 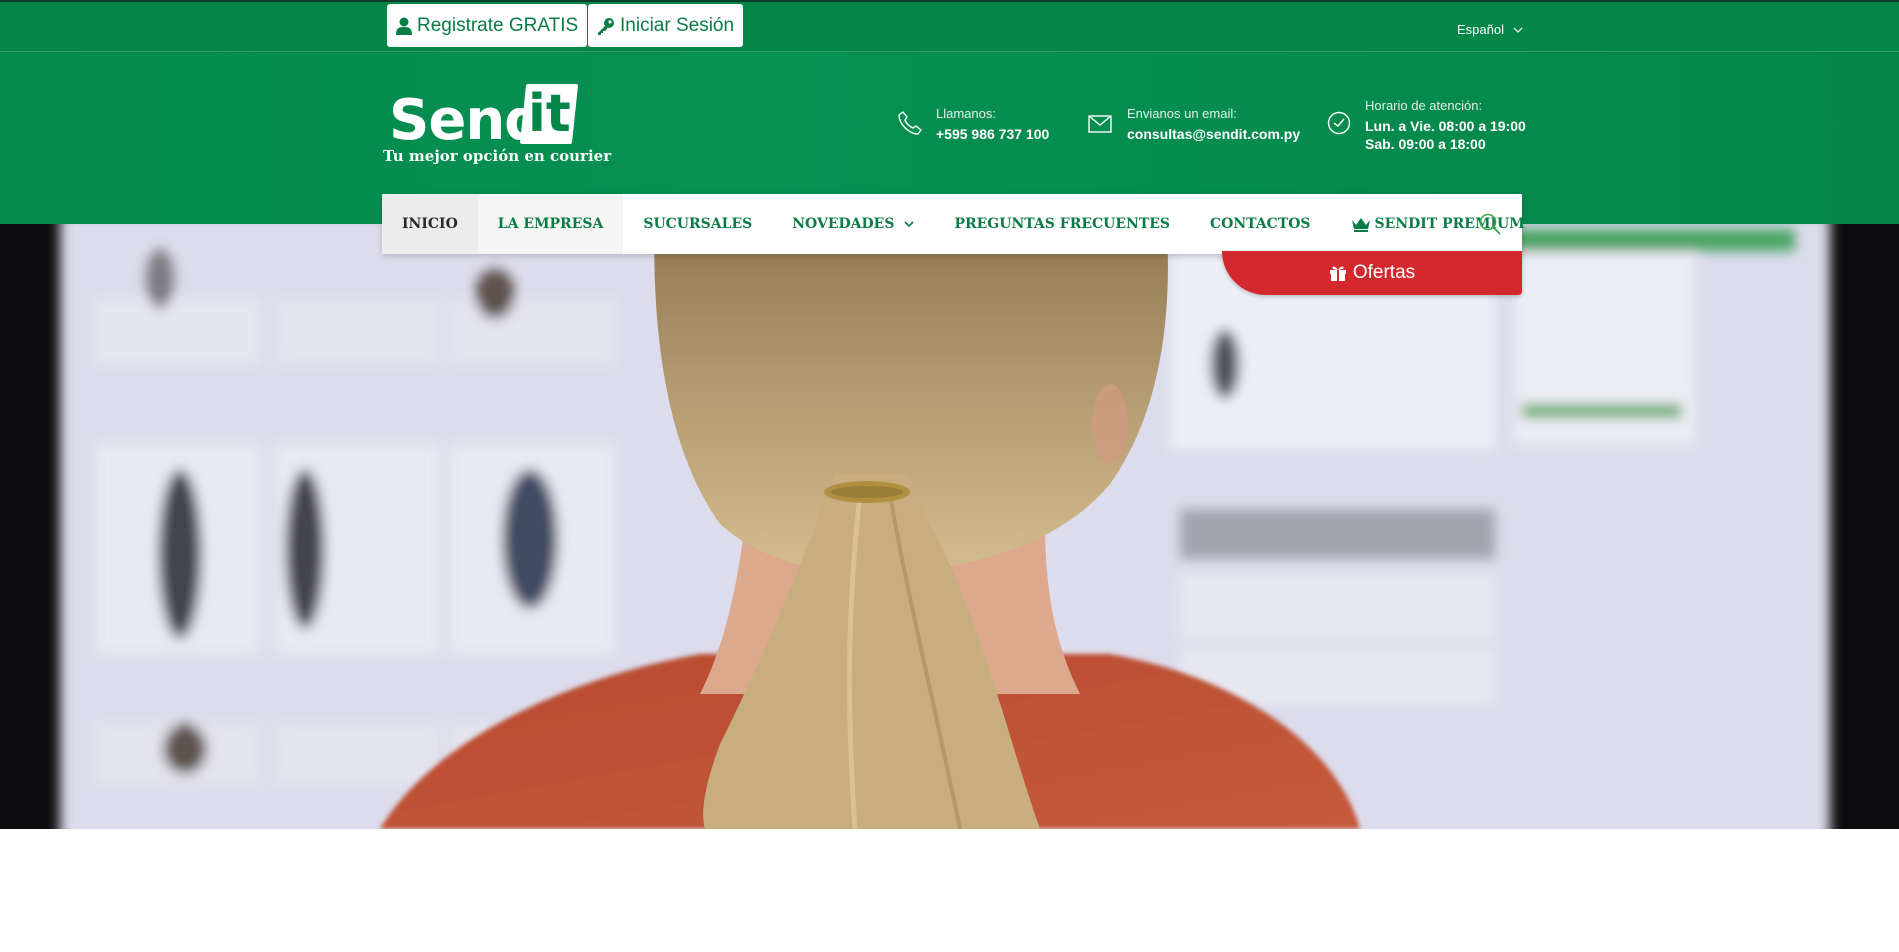 I want to click on logo-accent: it, so click(x=549, y=114).